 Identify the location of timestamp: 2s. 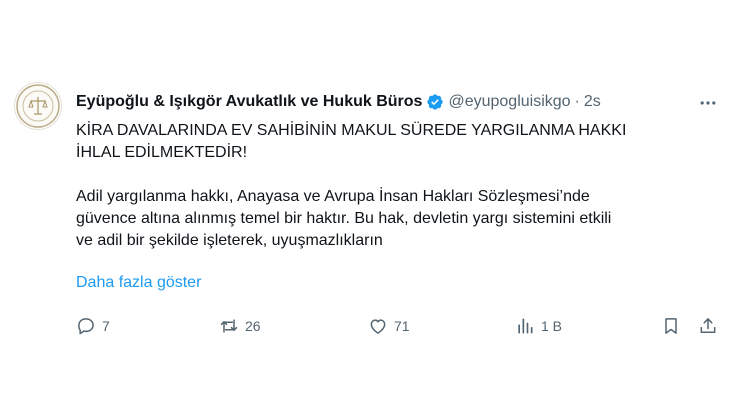
(592, 102).